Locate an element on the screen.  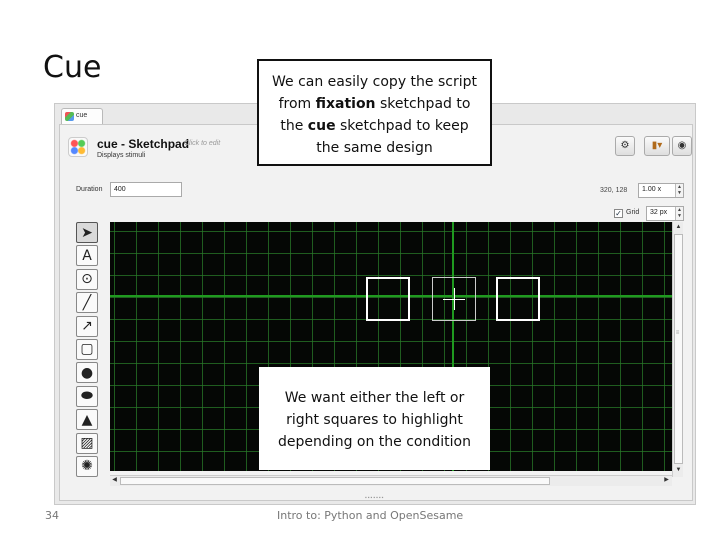
tab-cue: cue is located at coordinates (82, 116).